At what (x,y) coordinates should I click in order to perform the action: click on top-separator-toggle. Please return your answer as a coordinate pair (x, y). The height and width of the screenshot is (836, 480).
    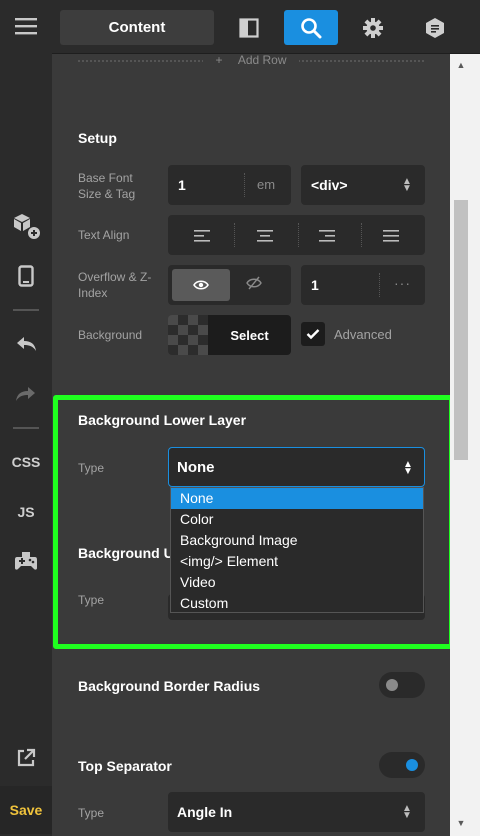
    Looking at the image, I should click on (402, 765).